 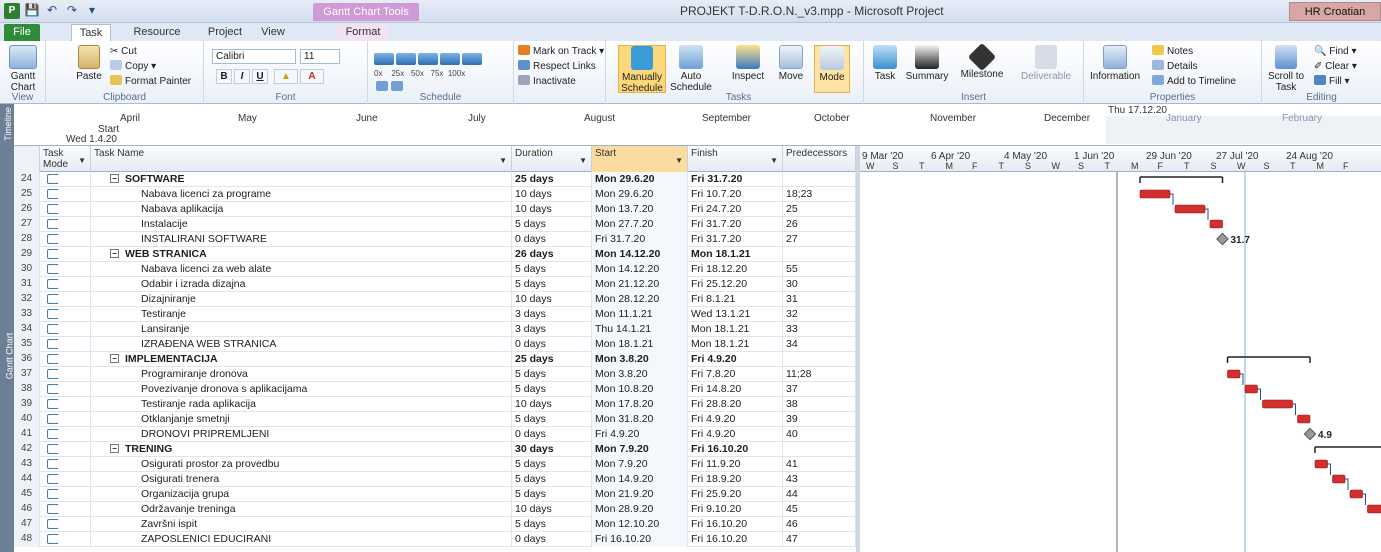 I want to click on manually-schedule-button: Manually Schedule, so click(x=642, y=69).